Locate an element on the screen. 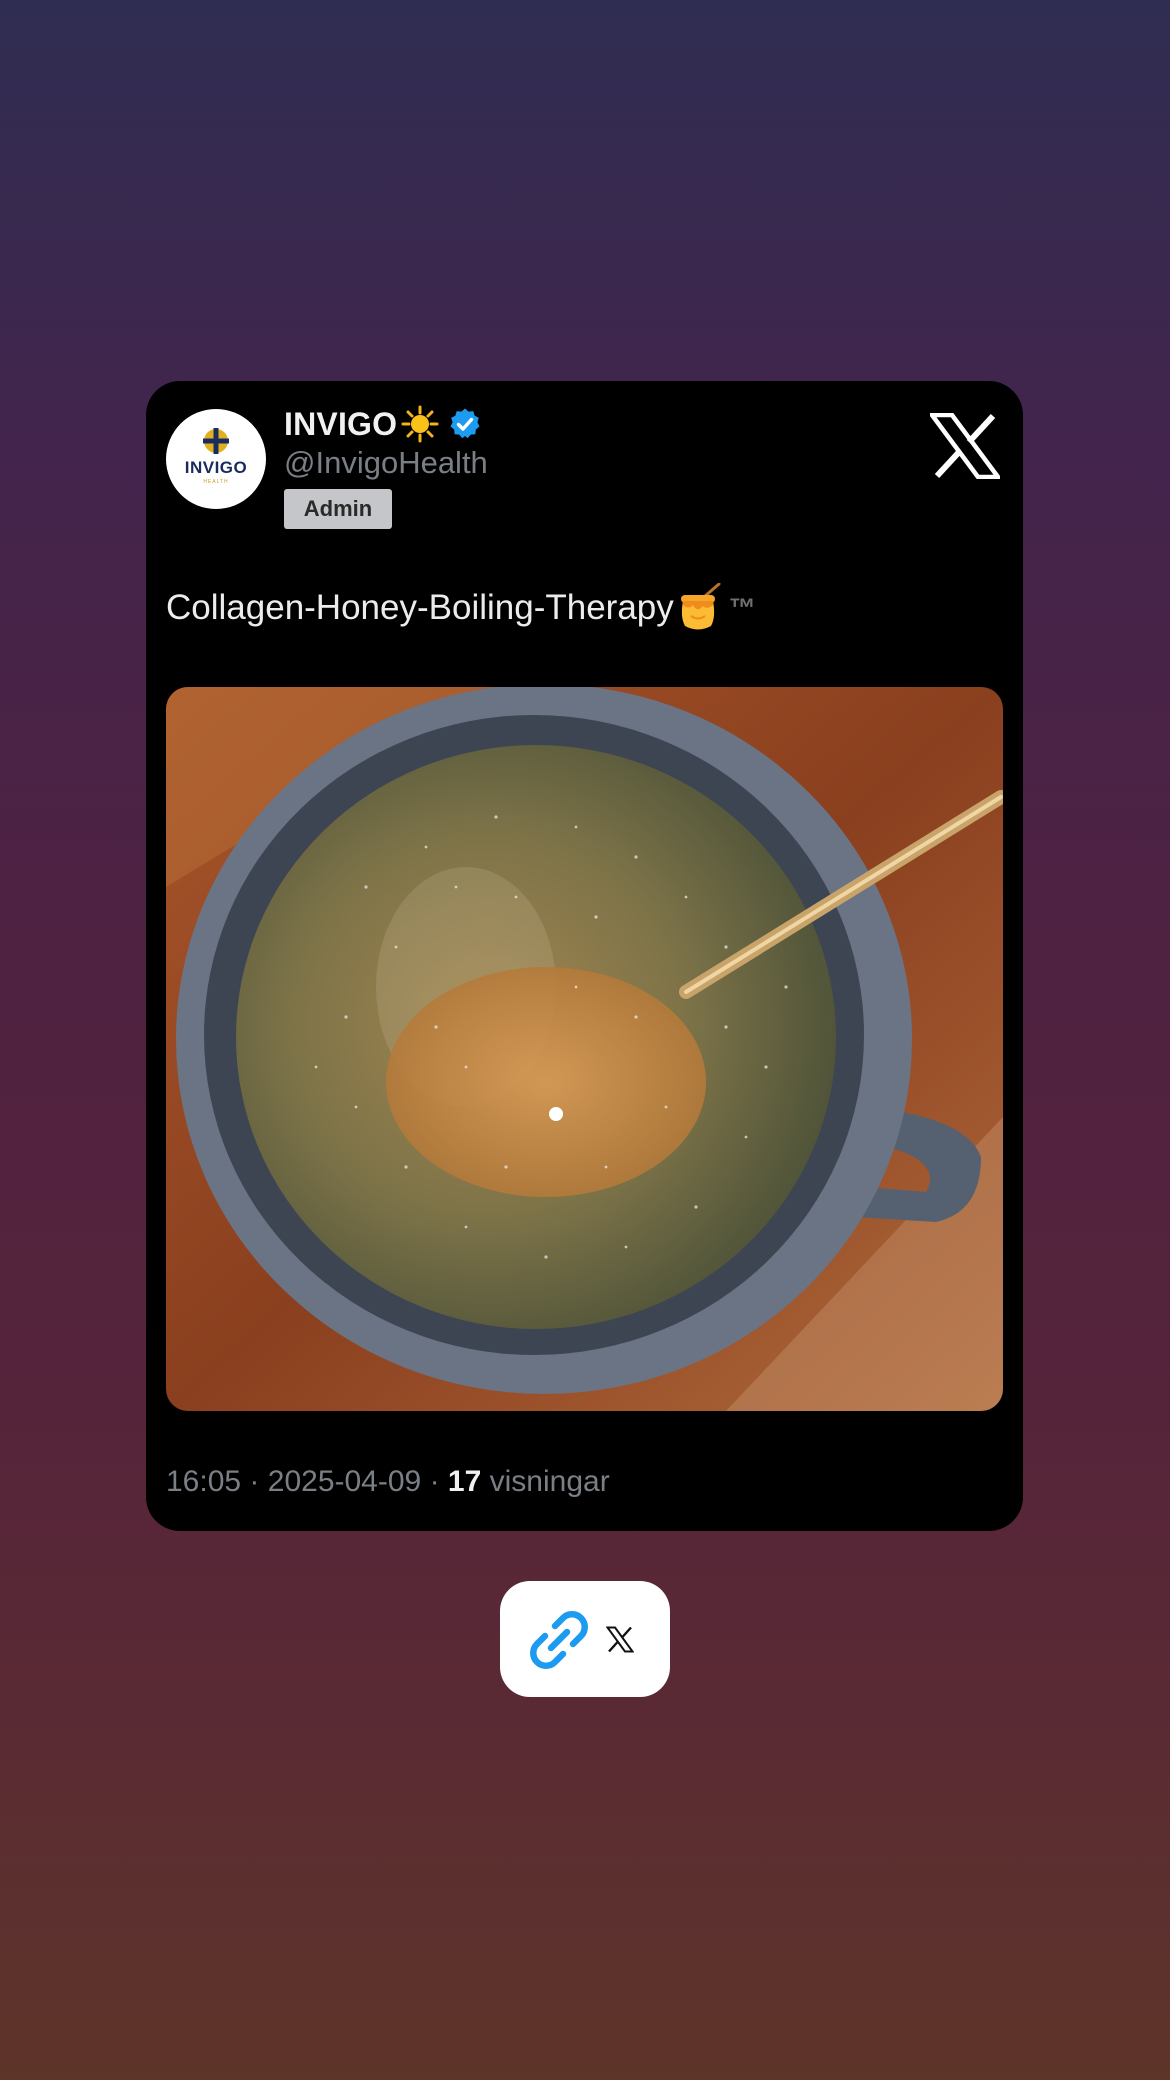 The width and height of the screenshot is (1170, 2080). name-row: INVIGO is located at coordinates (383, 424).